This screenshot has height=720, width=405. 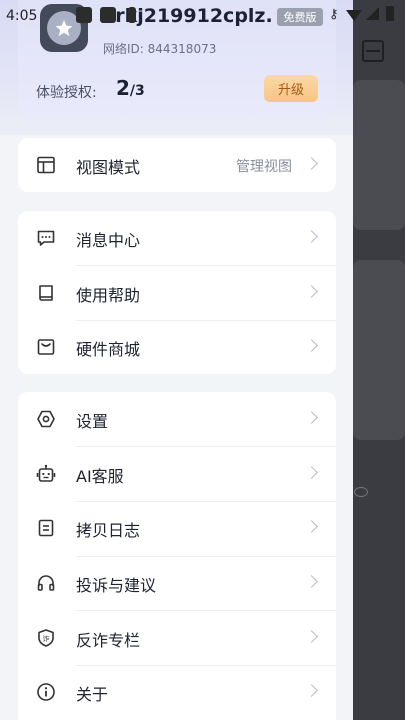 I want to click on menu-item-help: 使用帮助, so click(x=177, y=293).